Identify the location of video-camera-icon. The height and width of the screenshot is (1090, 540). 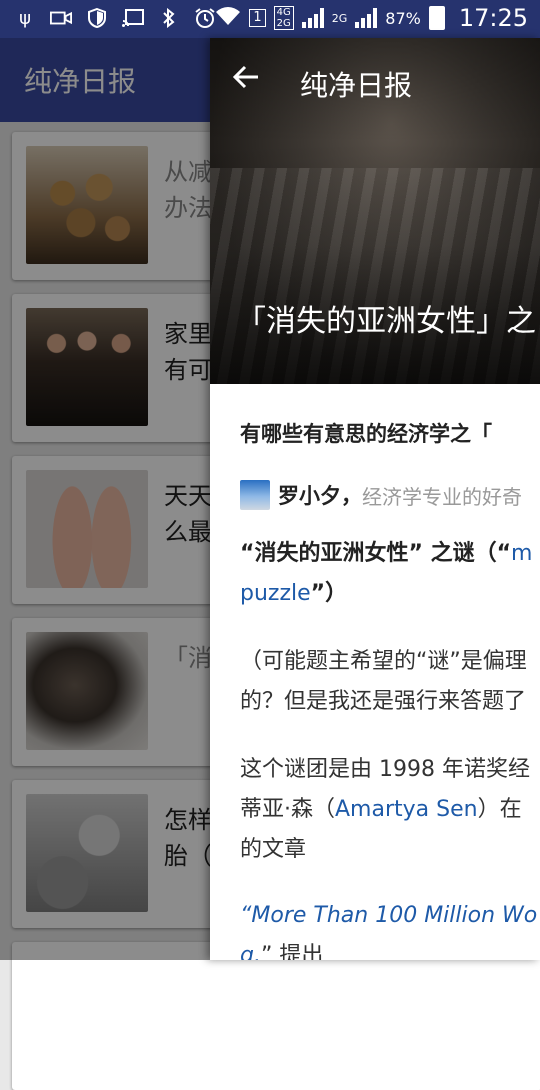
(61, 18).